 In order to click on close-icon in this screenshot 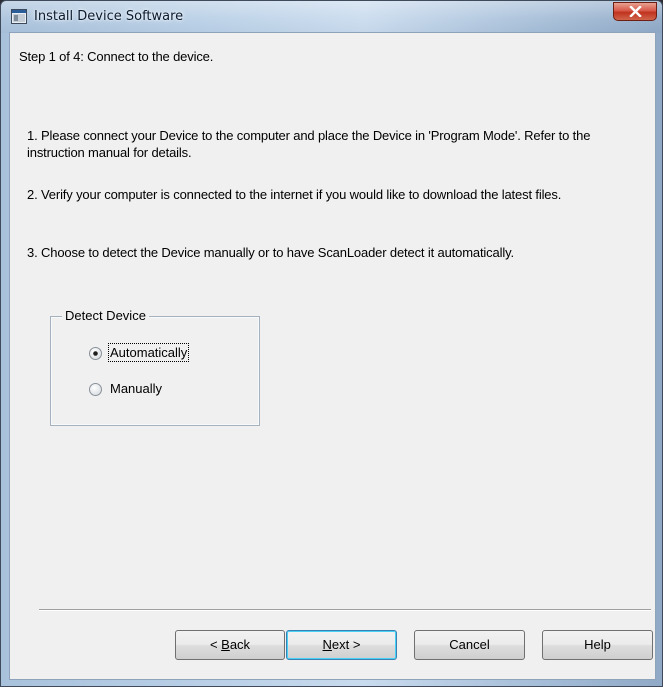, I will do `click(635, 11)`.